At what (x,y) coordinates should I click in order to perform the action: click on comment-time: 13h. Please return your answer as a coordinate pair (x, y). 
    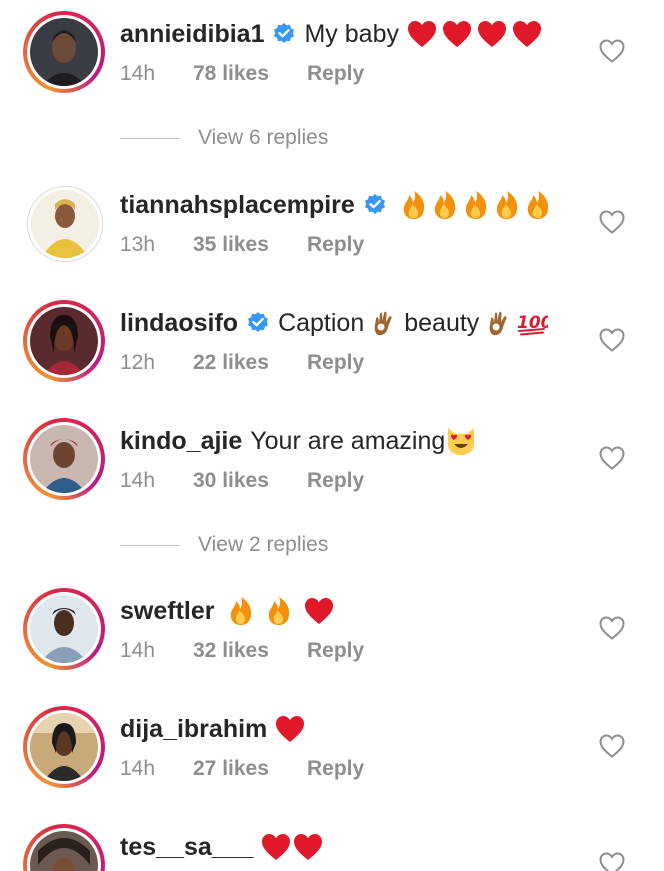
    Looking at the image, I should click on (138, 244).